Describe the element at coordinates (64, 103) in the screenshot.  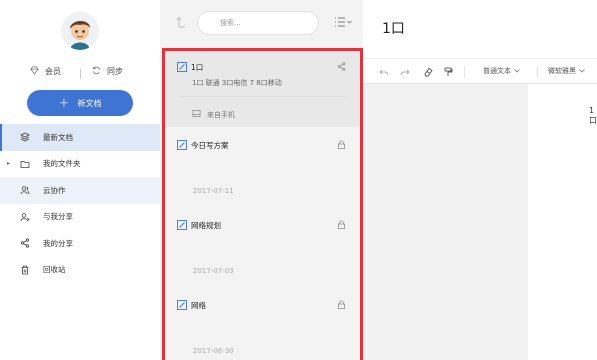
I see `plus-icon: +` at that location.